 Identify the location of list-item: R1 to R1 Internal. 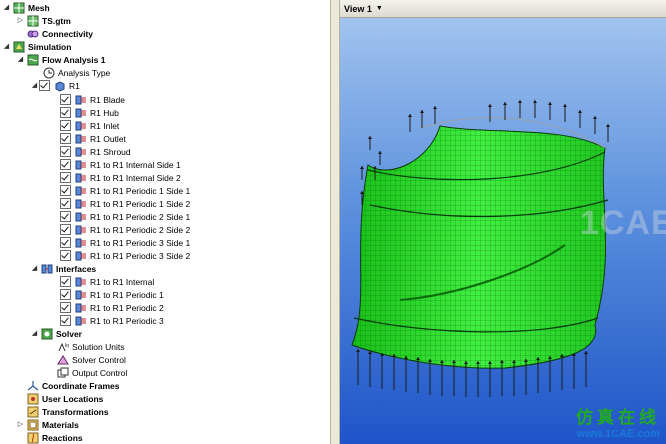
(107, 281).